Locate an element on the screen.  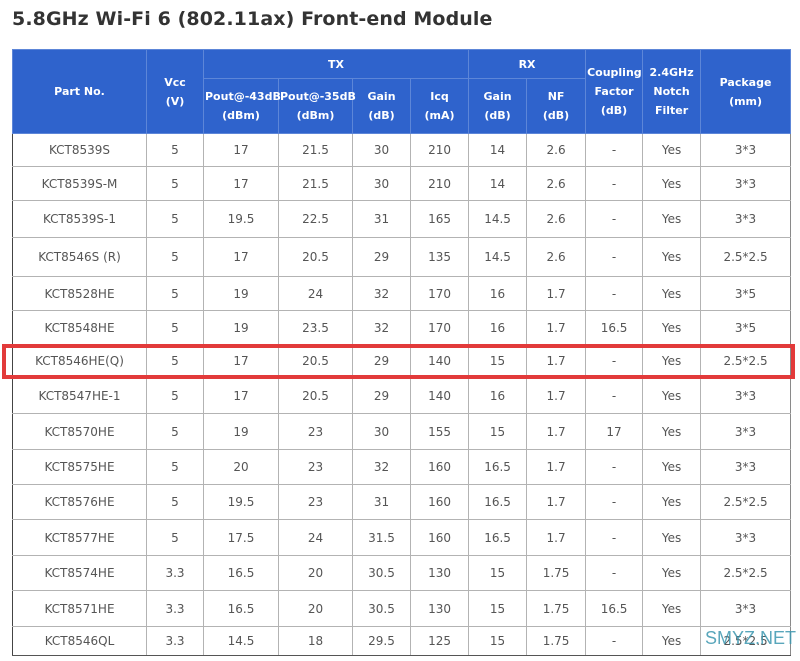
cell-part-no: KCT8546HE(Q) is located at coordinates (79, 361).